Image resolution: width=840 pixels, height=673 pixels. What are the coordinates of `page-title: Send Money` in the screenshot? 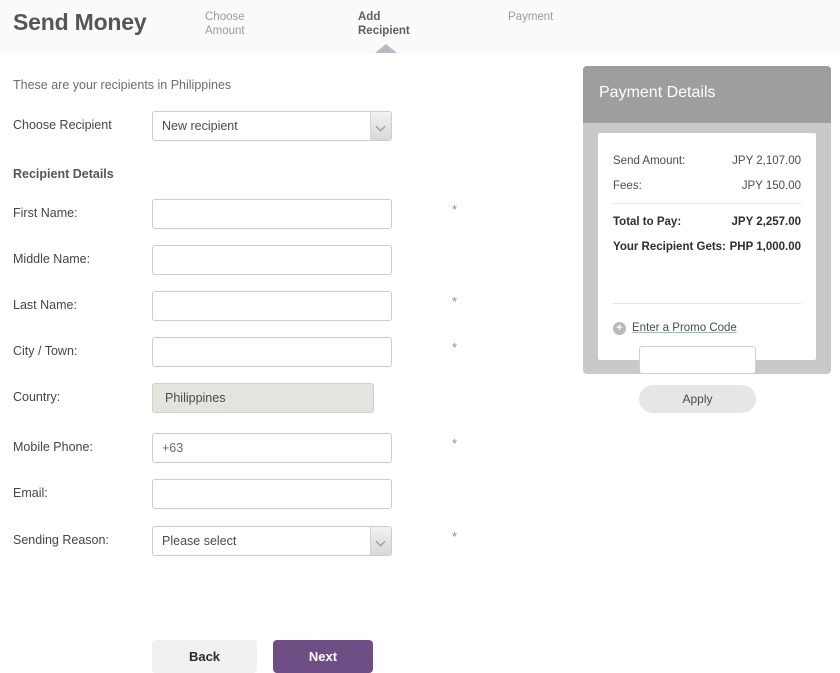 It's located at (80, 22).